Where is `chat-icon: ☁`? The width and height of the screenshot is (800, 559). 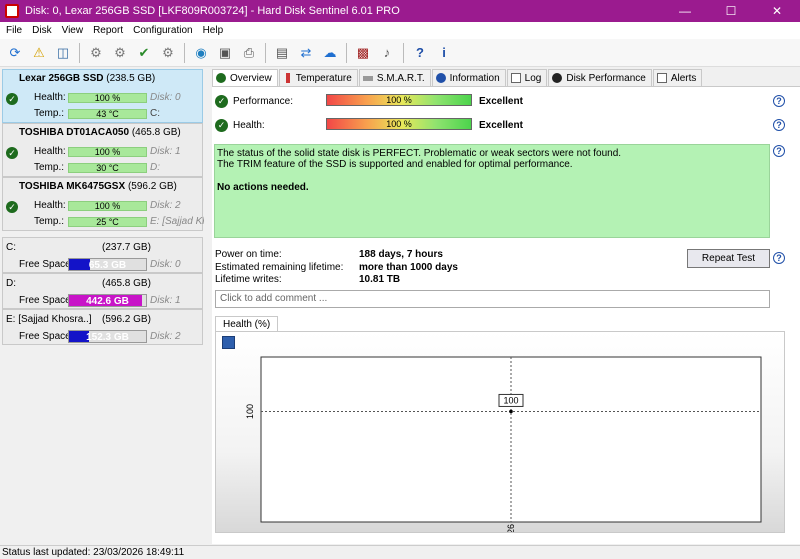
chat-icon: ☁ is located at coordinates (330, 53).